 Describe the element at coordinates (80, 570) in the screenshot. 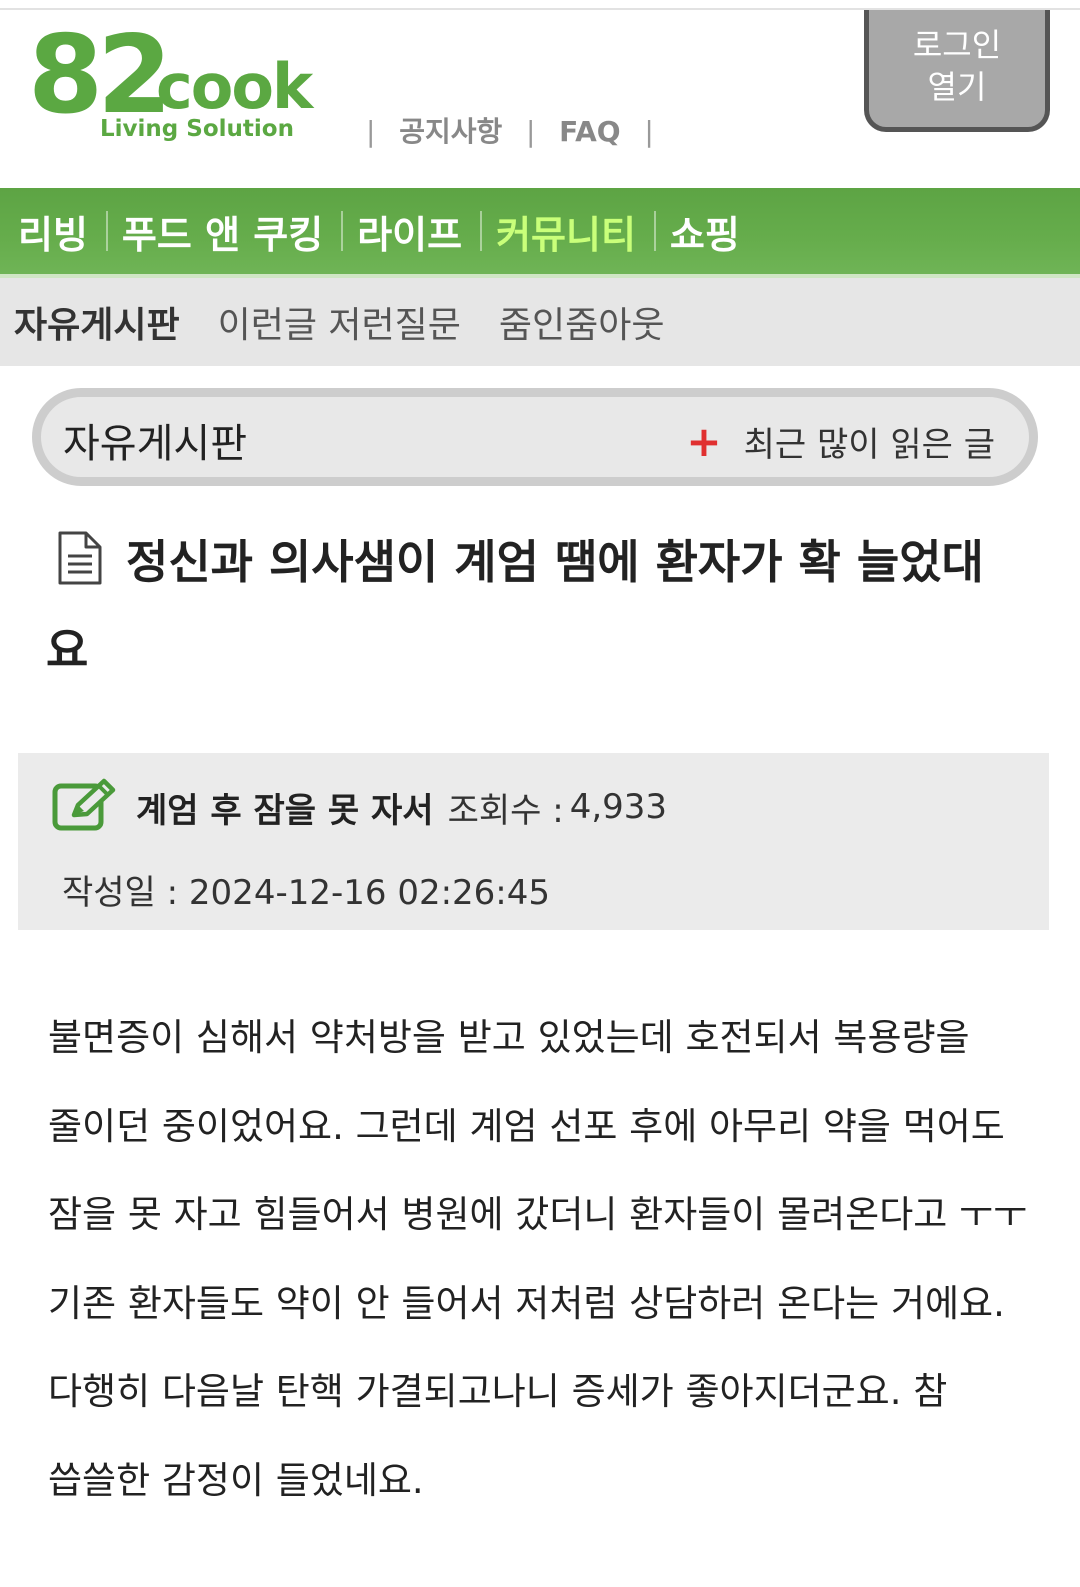

I see `document-icon` at that location.